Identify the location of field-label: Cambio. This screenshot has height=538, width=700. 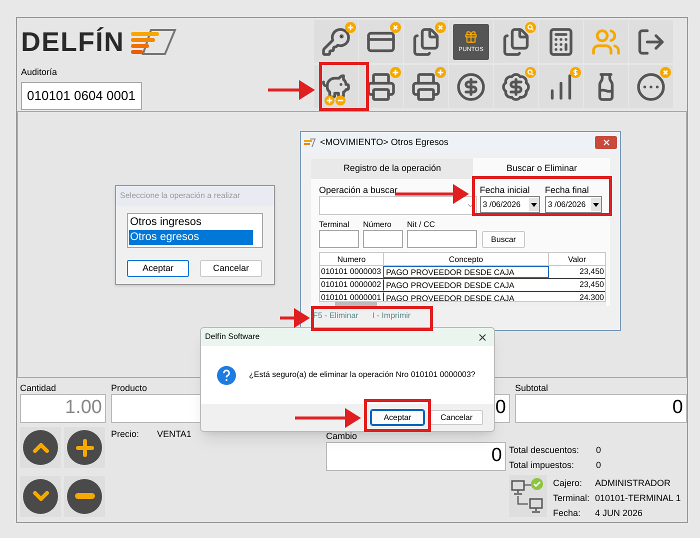
(342, 436).